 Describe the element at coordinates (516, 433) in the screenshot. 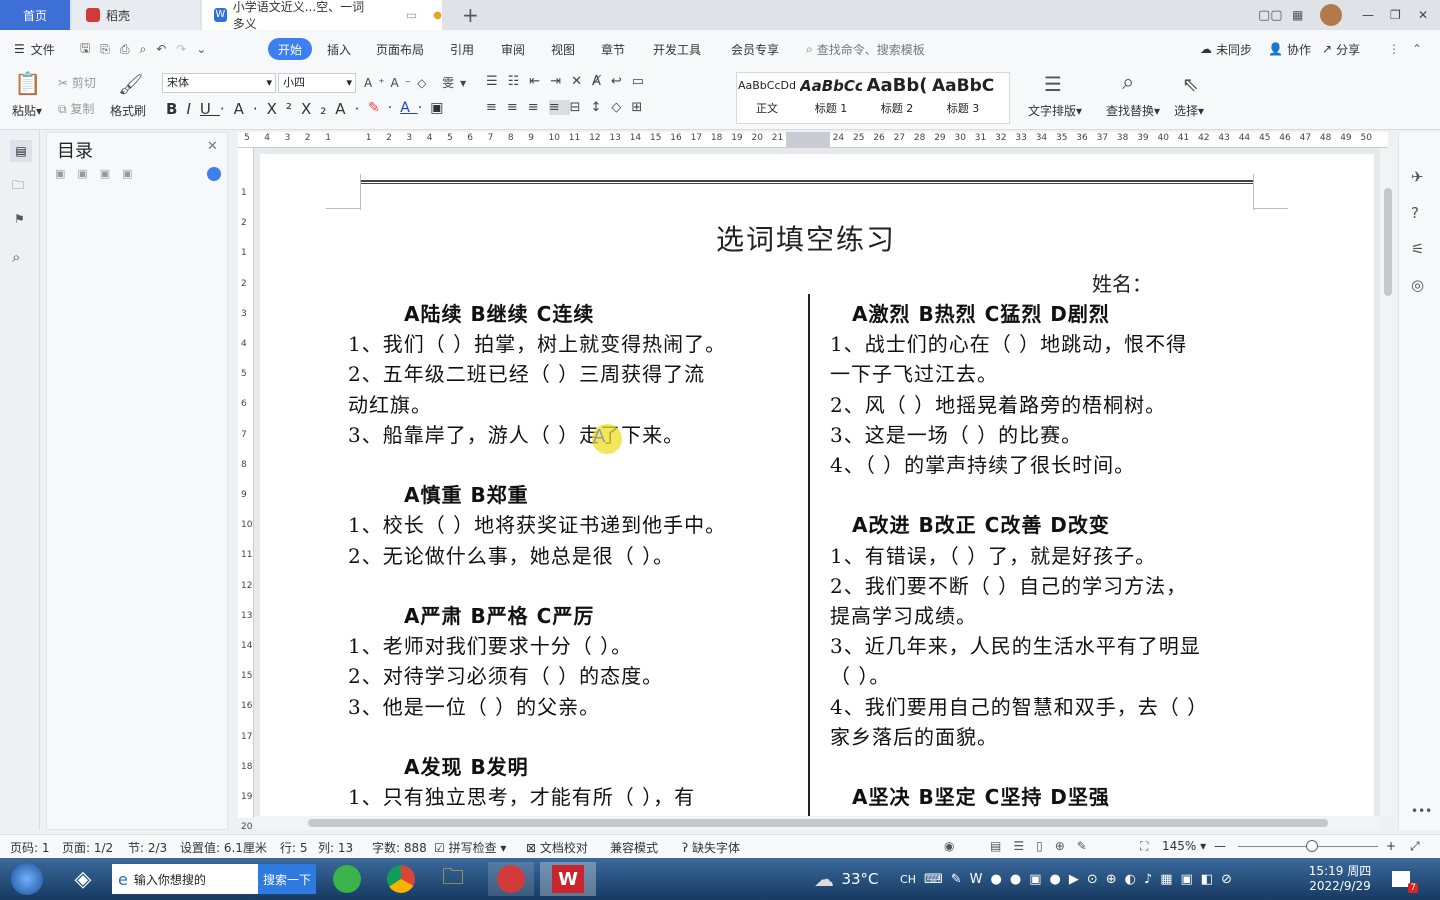

I see `exercise-line: 3、船靠岸了，游人（ ）走了下来。` at that location.